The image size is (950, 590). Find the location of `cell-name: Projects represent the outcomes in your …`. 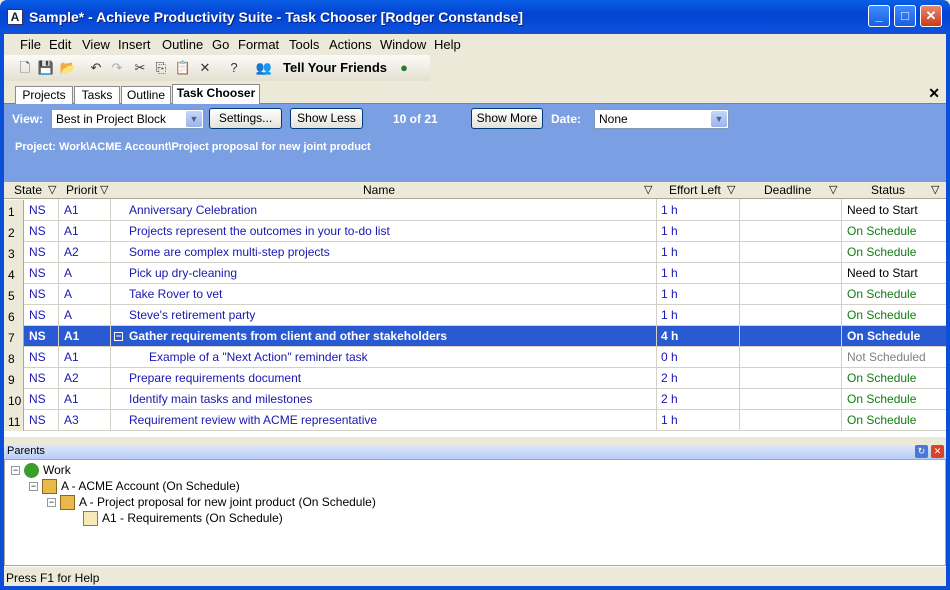

cell-name: Projects represent the outcomes in your … is located at coordinates (259, 231).